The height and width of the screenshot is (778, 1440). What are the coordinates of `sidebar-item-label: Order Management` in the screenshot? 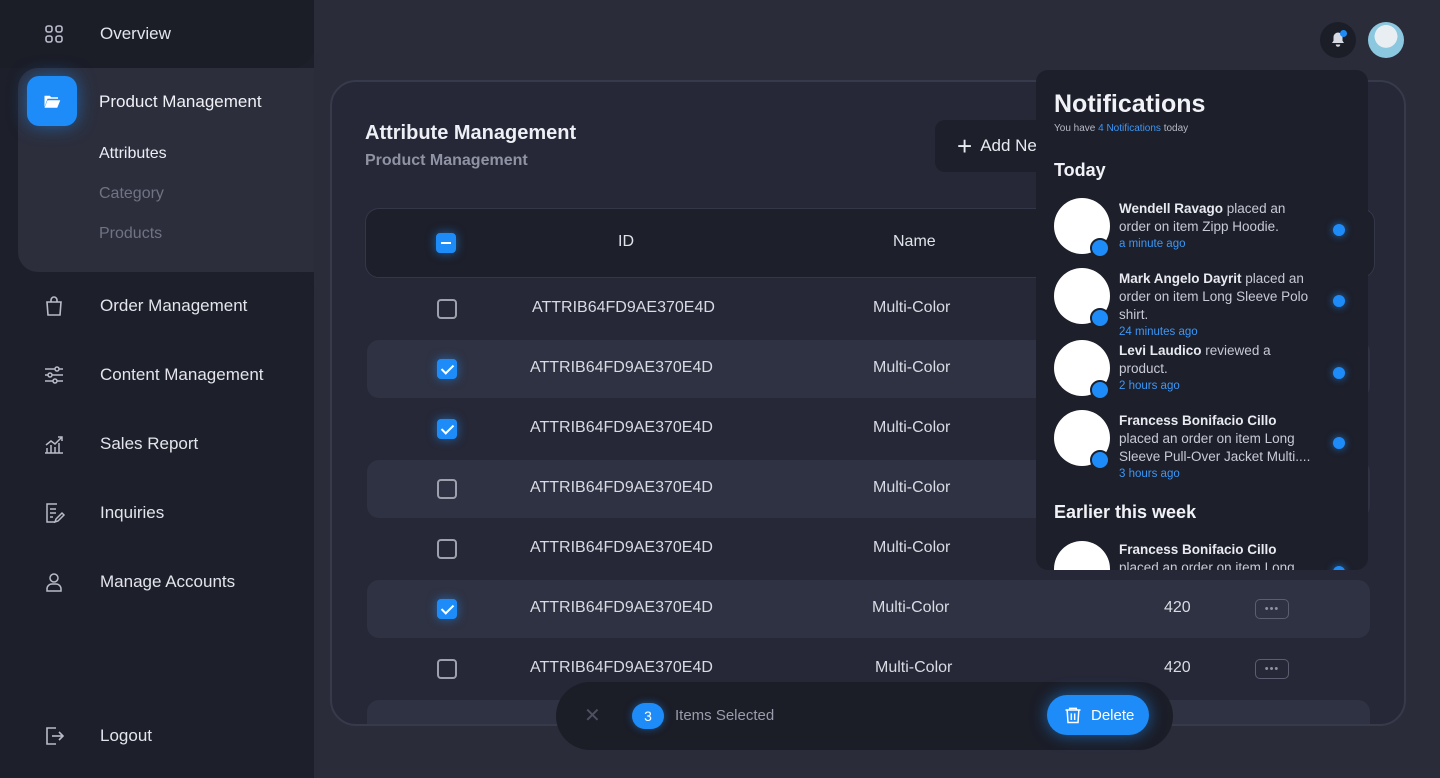 It's located at (174, 305).